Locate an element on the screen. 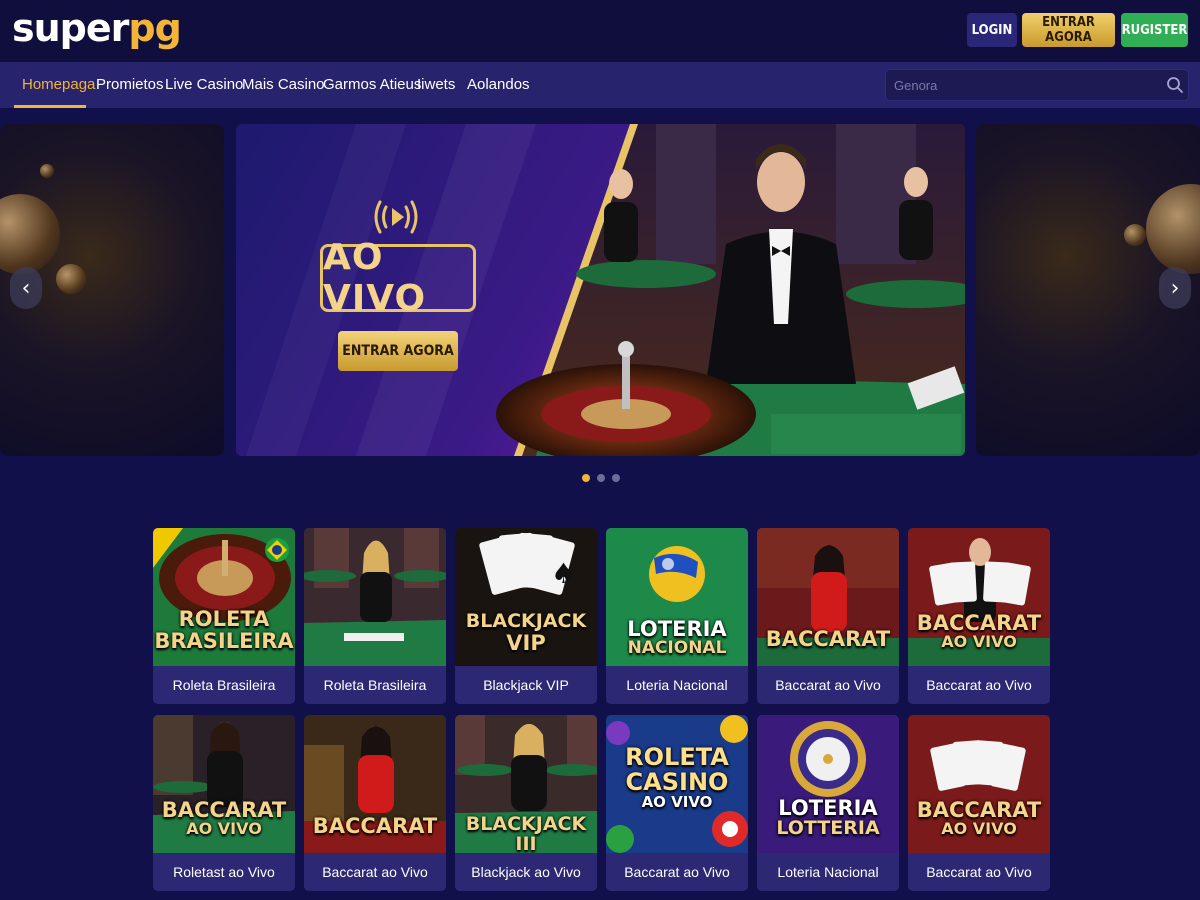 Image resolution: width=1200 pixels, height=900 pixels. nav-item-games: Garmos Atieus is located at coordinates (372, 85).